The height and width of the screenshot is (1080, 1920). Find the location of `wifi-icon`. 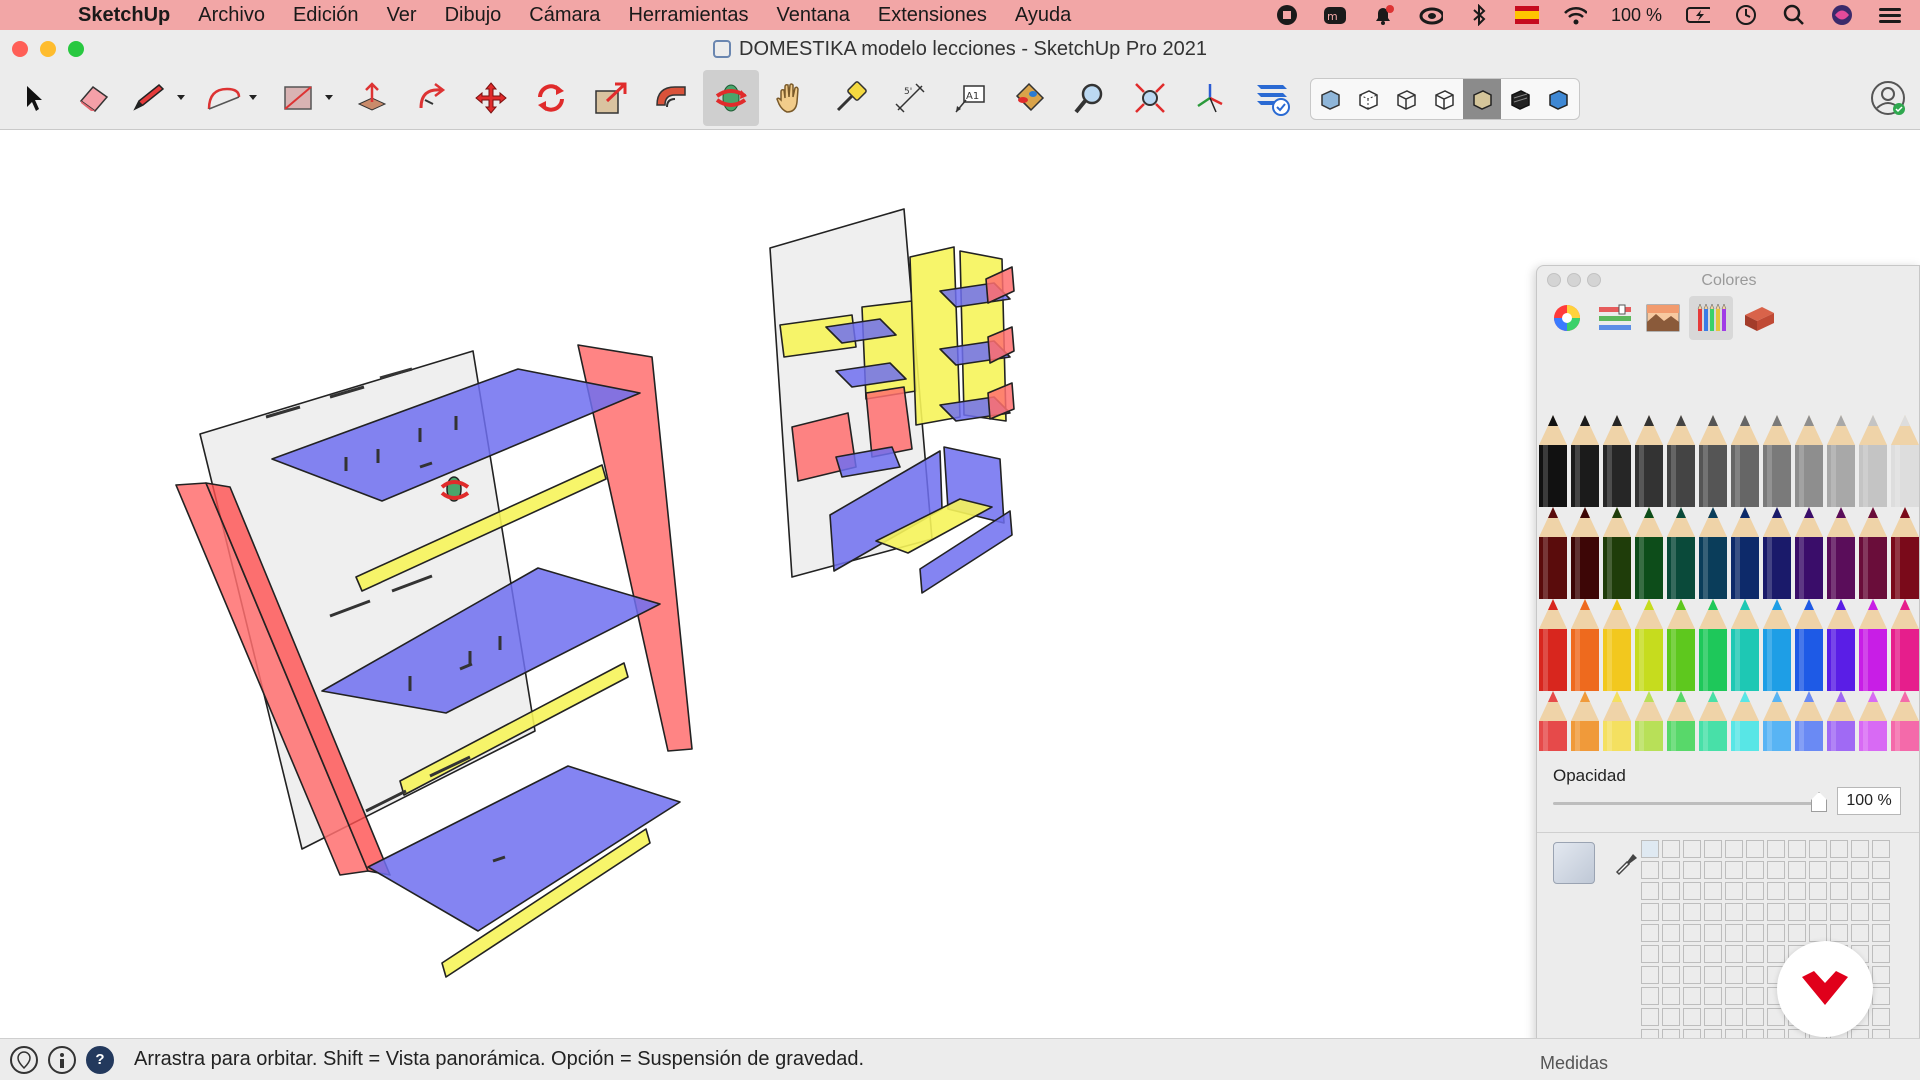

wifi-icon is located at coordinates (1575, 15).